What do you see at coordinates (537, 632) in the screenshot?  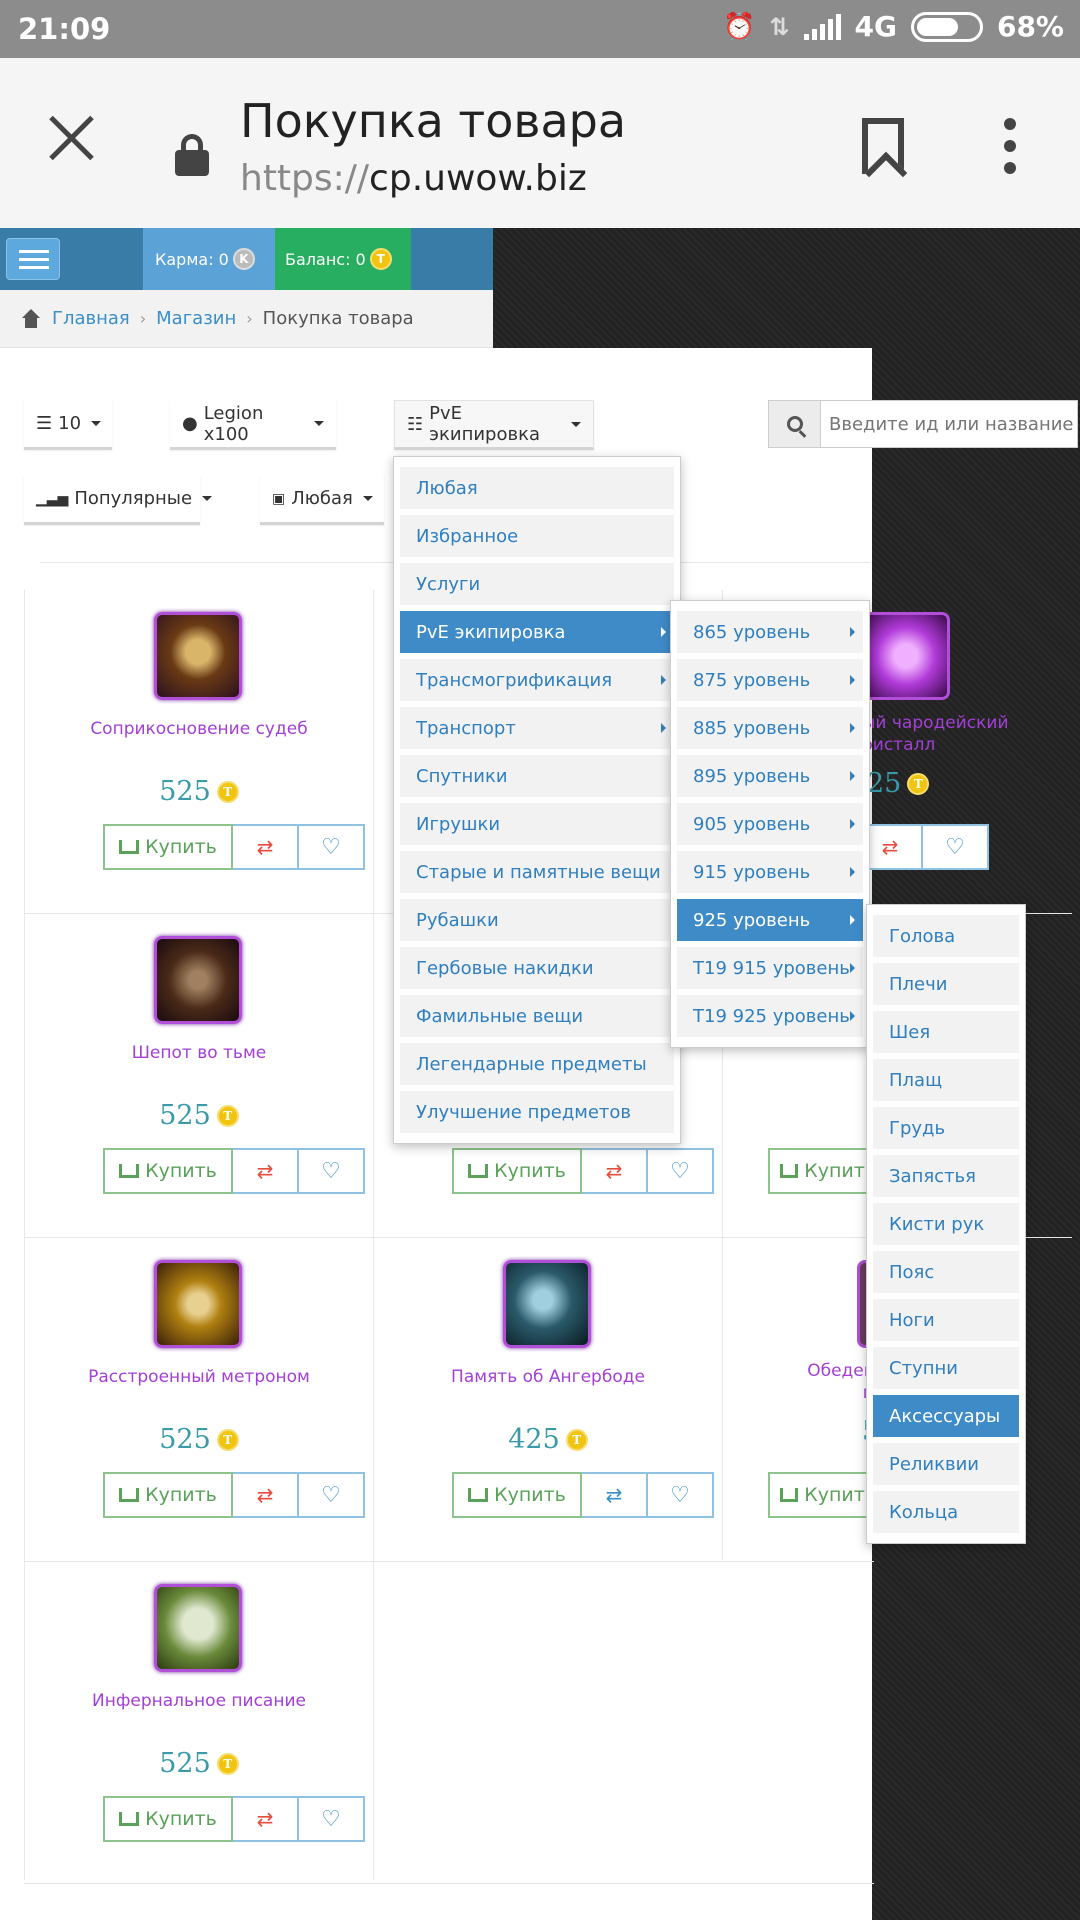 I see `category-menu-item-selected: PvE экипировка` at bounding box center [537, 632].